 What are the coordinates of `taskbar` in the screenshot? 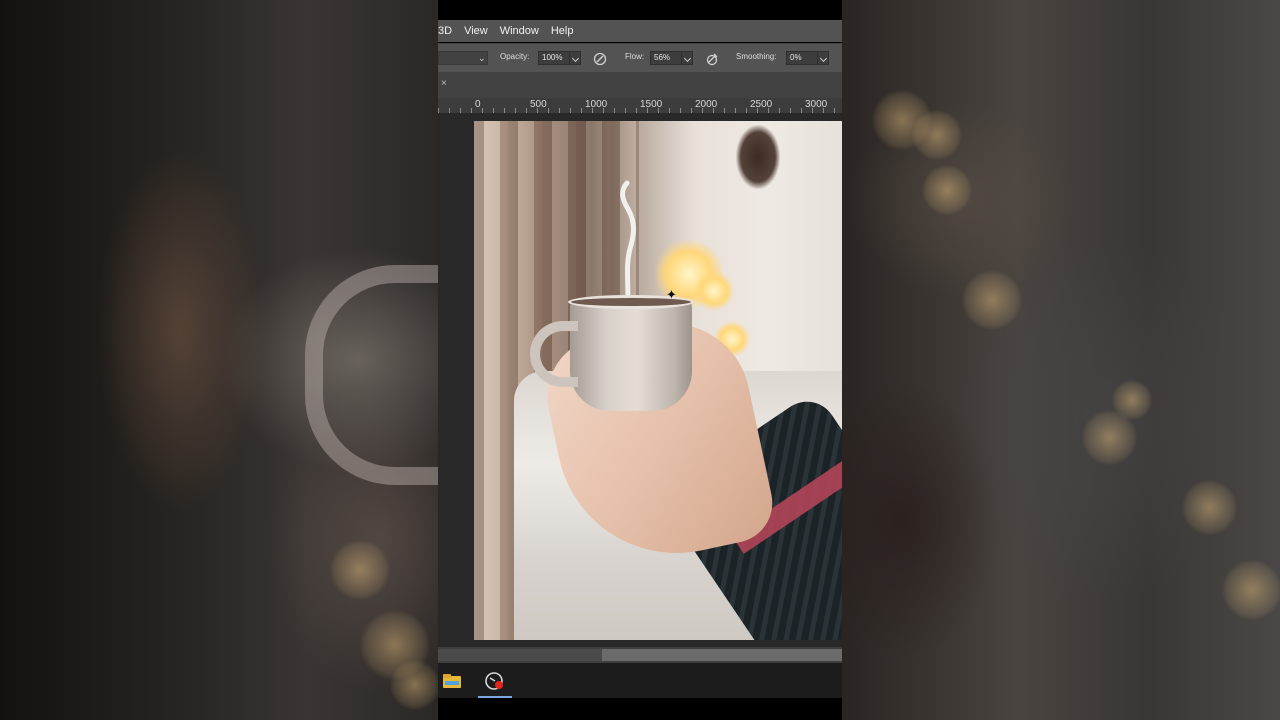 It's located at (640, 680).